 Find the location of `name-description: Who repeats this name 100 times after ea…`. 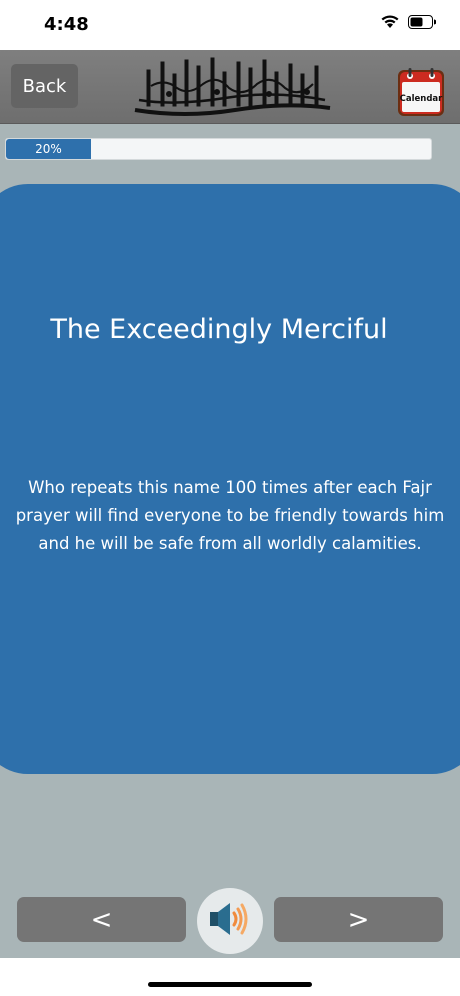

name-description: Who repeats this name 100 times after ea… is located at coordinates (230, 516).